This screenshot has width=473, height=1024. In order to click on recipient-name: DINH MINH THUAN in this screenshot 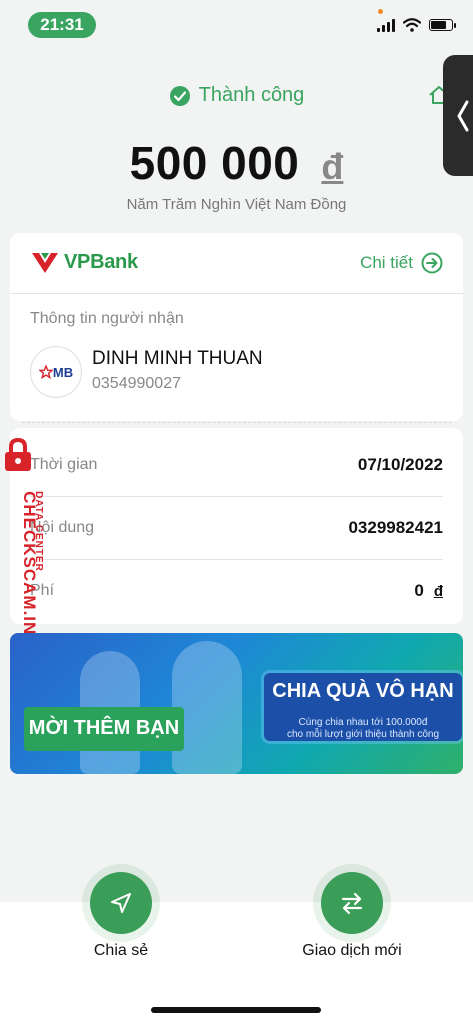, I will do `click(177, 358)`.